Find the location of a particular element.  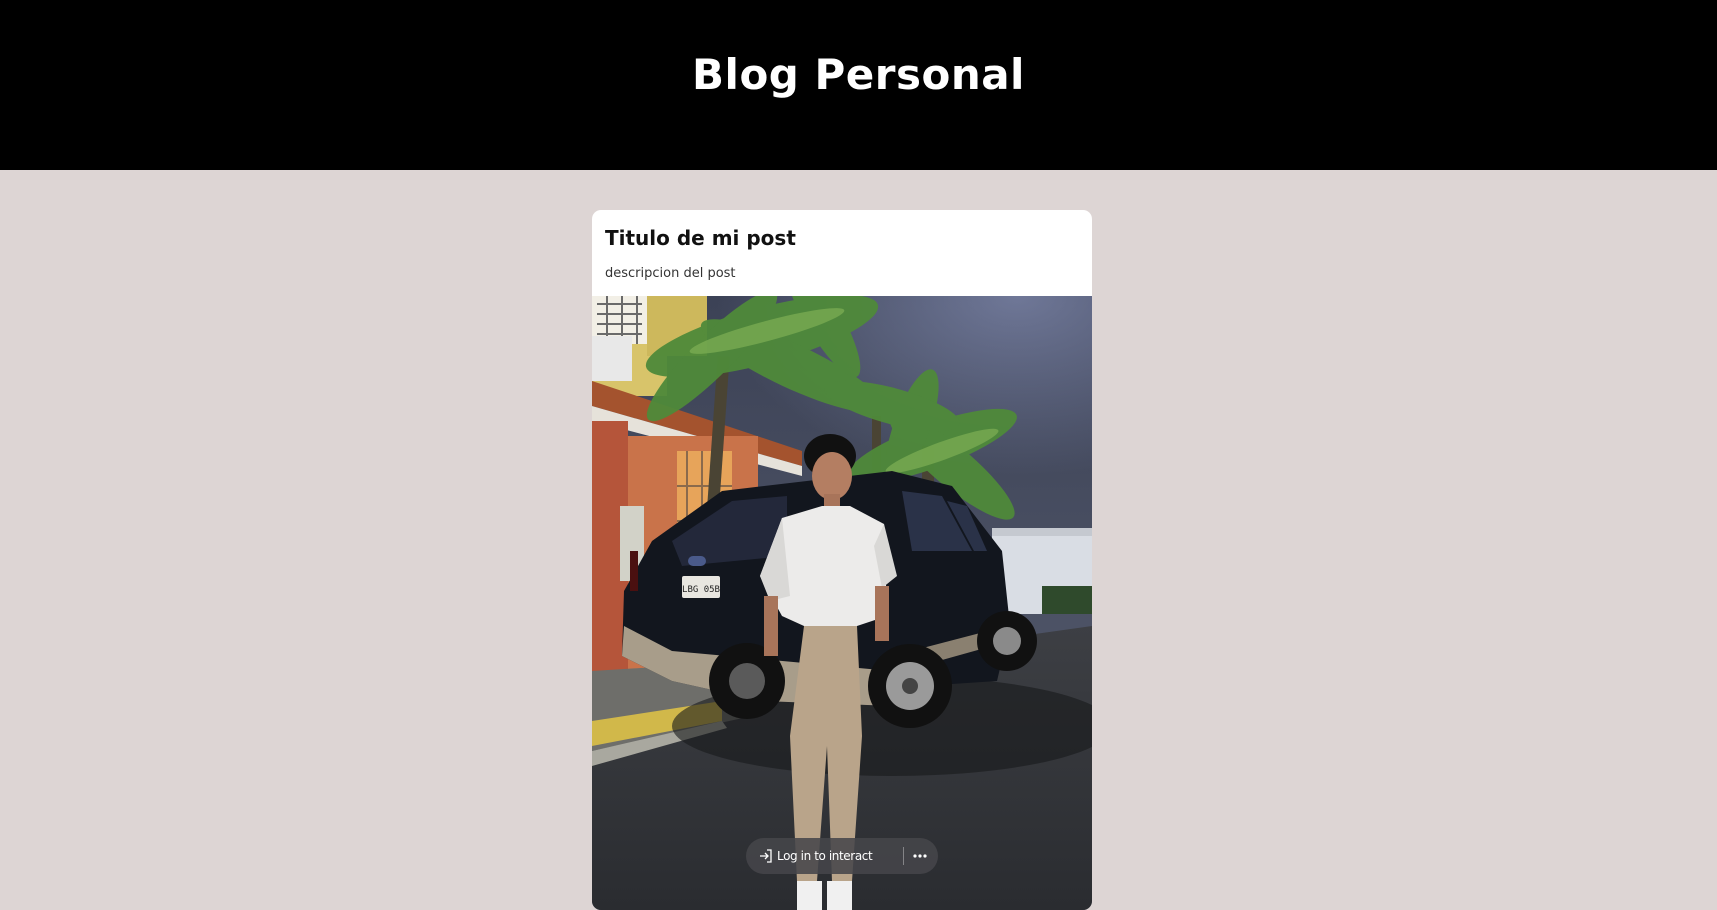

post-title: Titulo de mi post is located at coordinates (700, 238).